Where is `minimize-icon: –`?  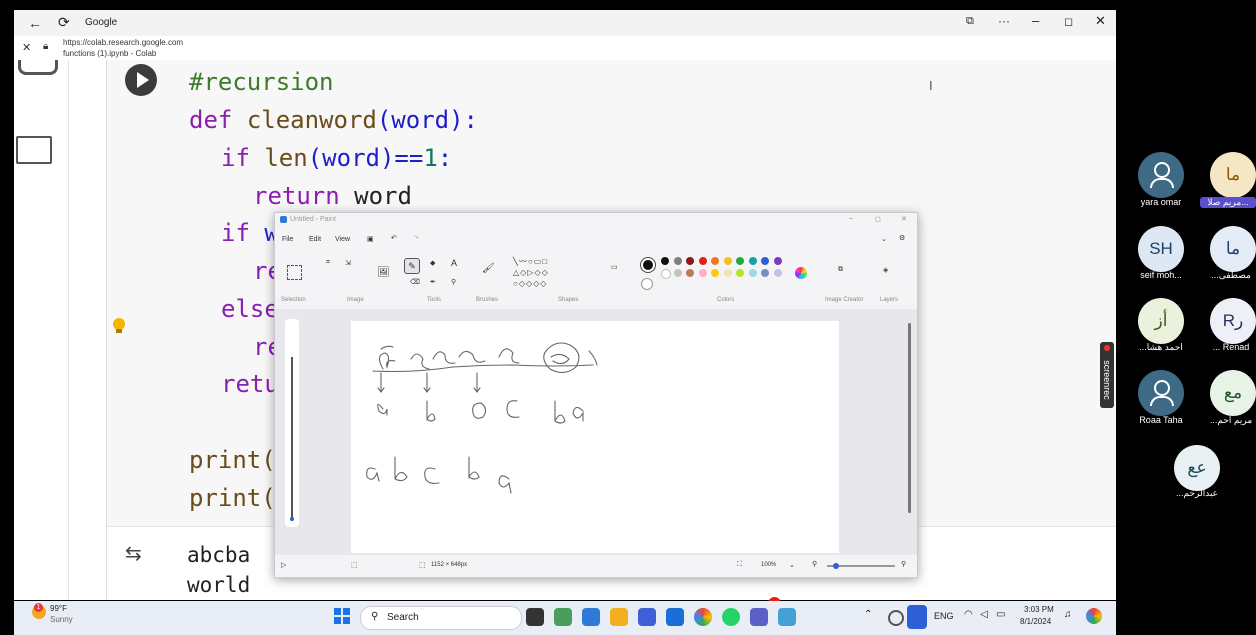 minimize-icon: – is located at coordinates (1035, 20).